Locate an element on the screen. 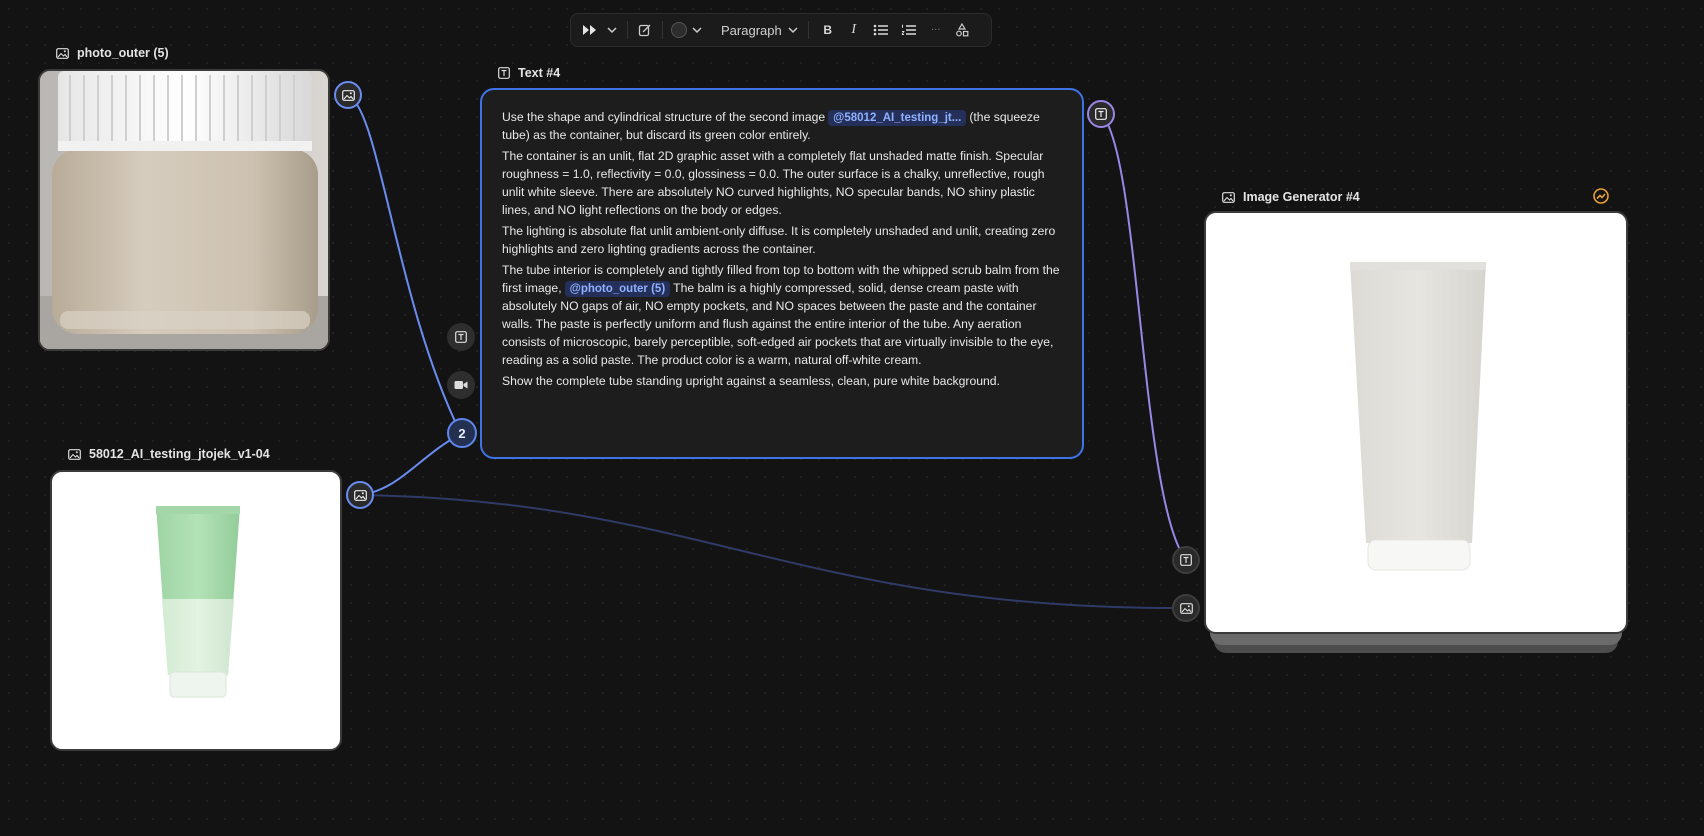 The width and height of the screenshot is (1704, 836). generator-node-label: Image Generator #4 is located at coordinates (1291, 197).